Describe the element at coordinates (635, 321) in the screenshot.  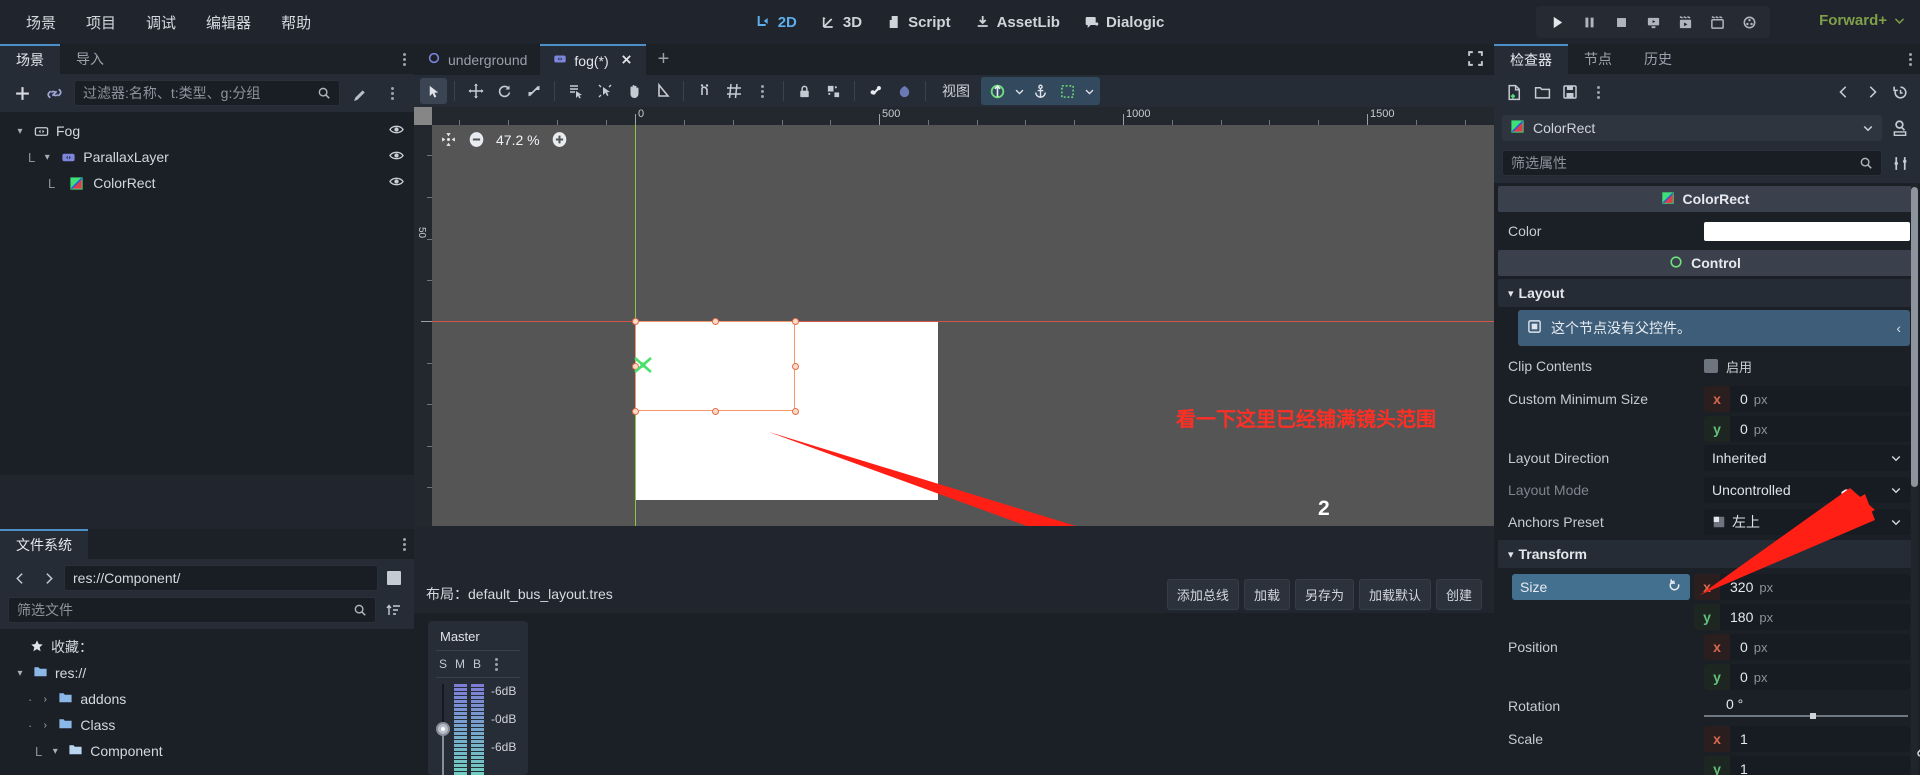
I see `handle-top-left` at that location.